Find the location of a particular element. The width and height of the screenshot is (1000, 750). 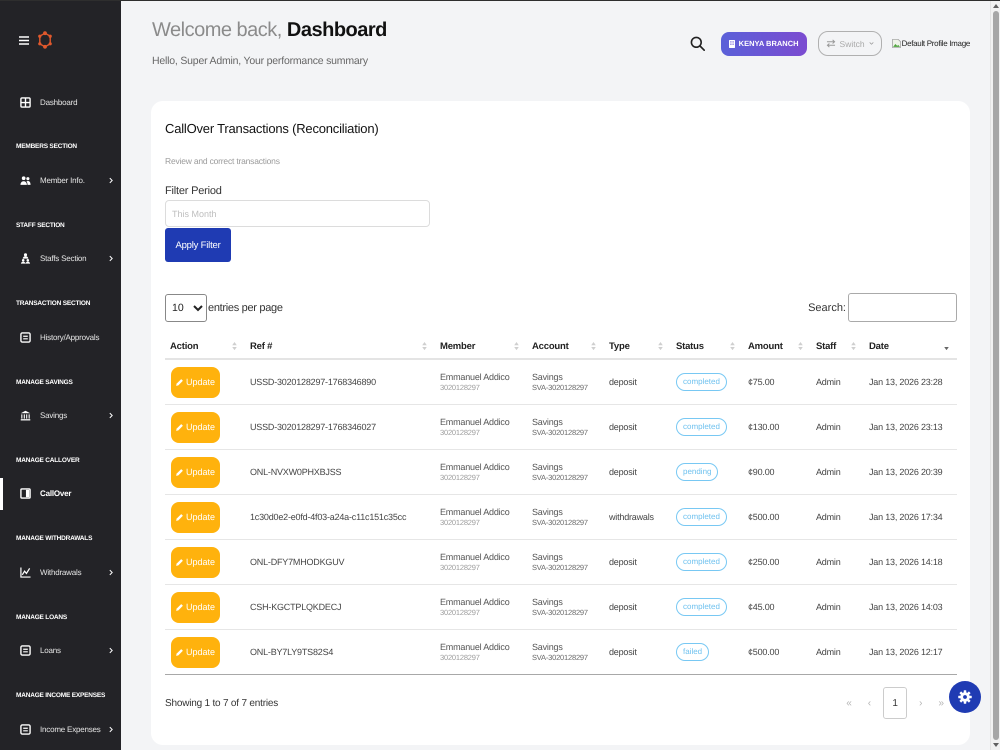

people-icon is located at coordinates (25, 180).